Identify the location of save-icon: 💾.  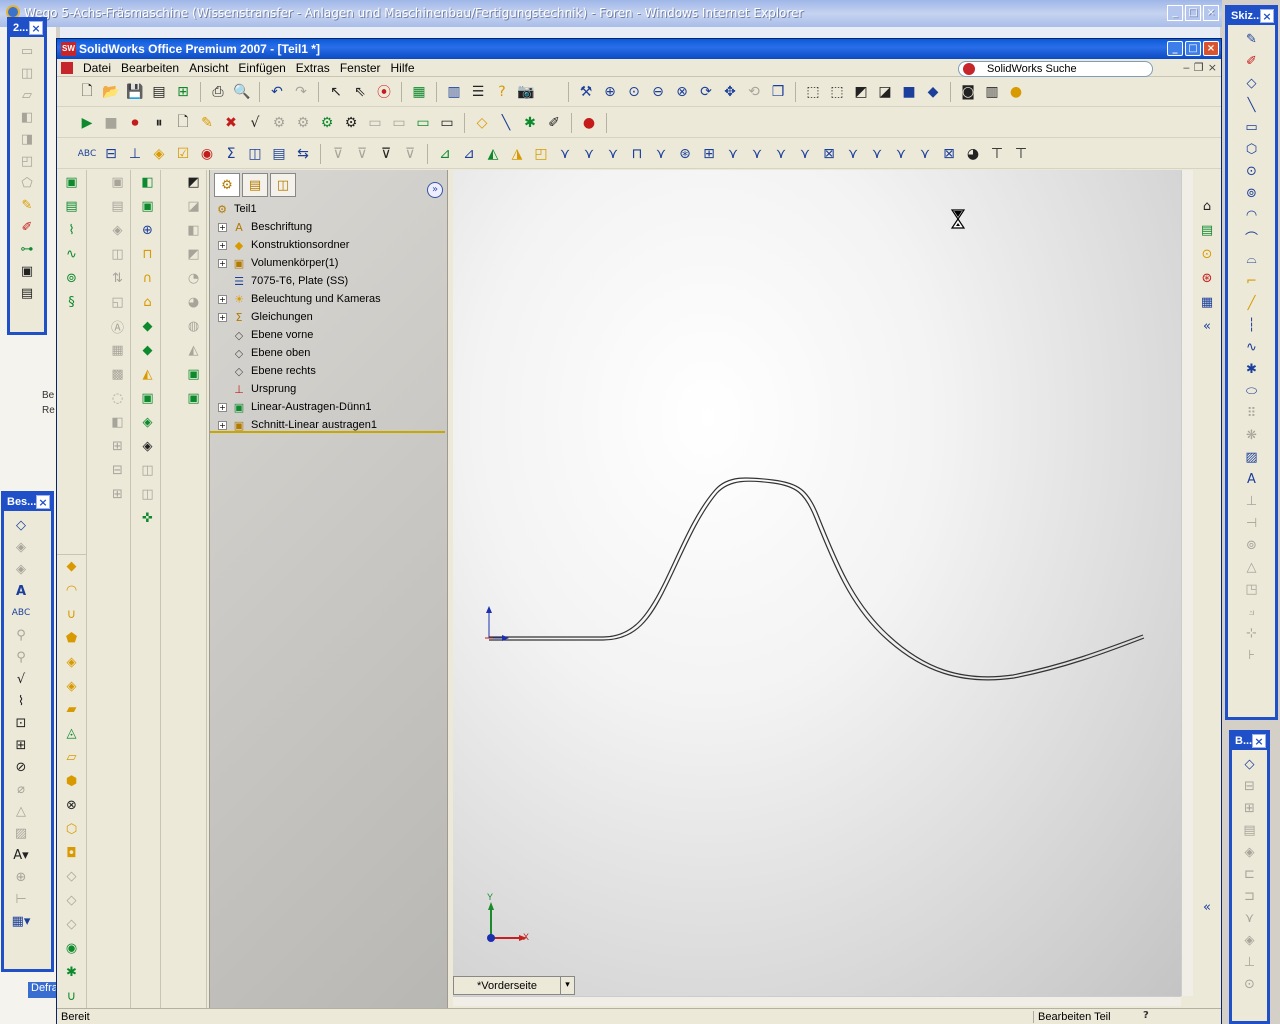
(135, 92).